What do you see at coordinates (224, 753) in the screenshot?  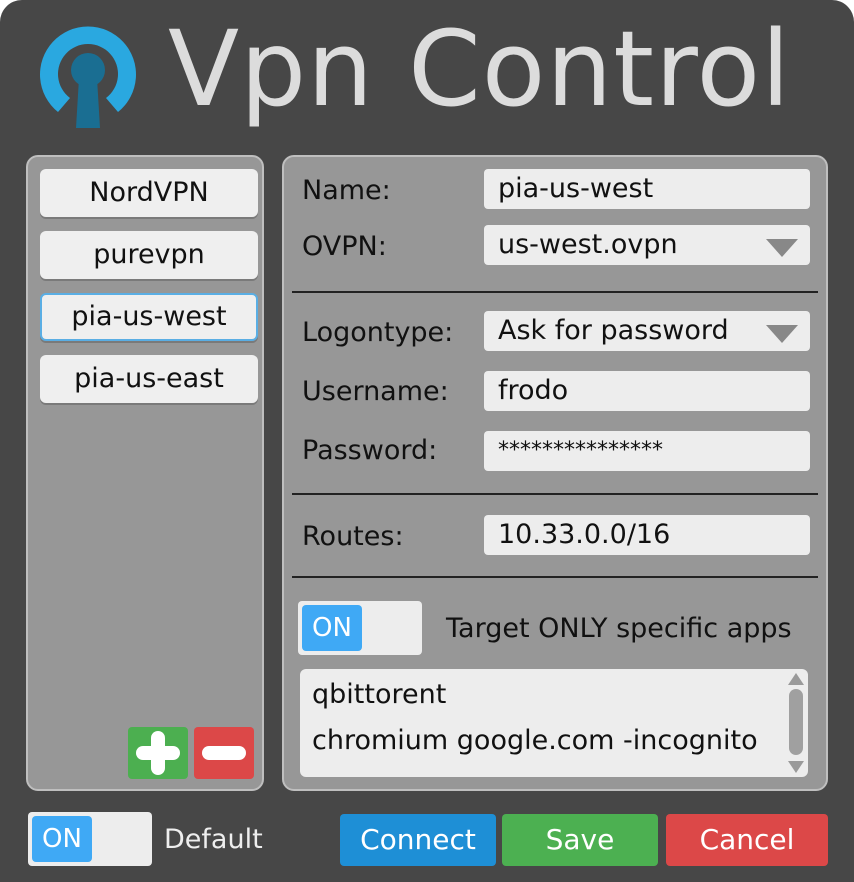 I see `remove-vpn-button` at bounding box center [224, 753].